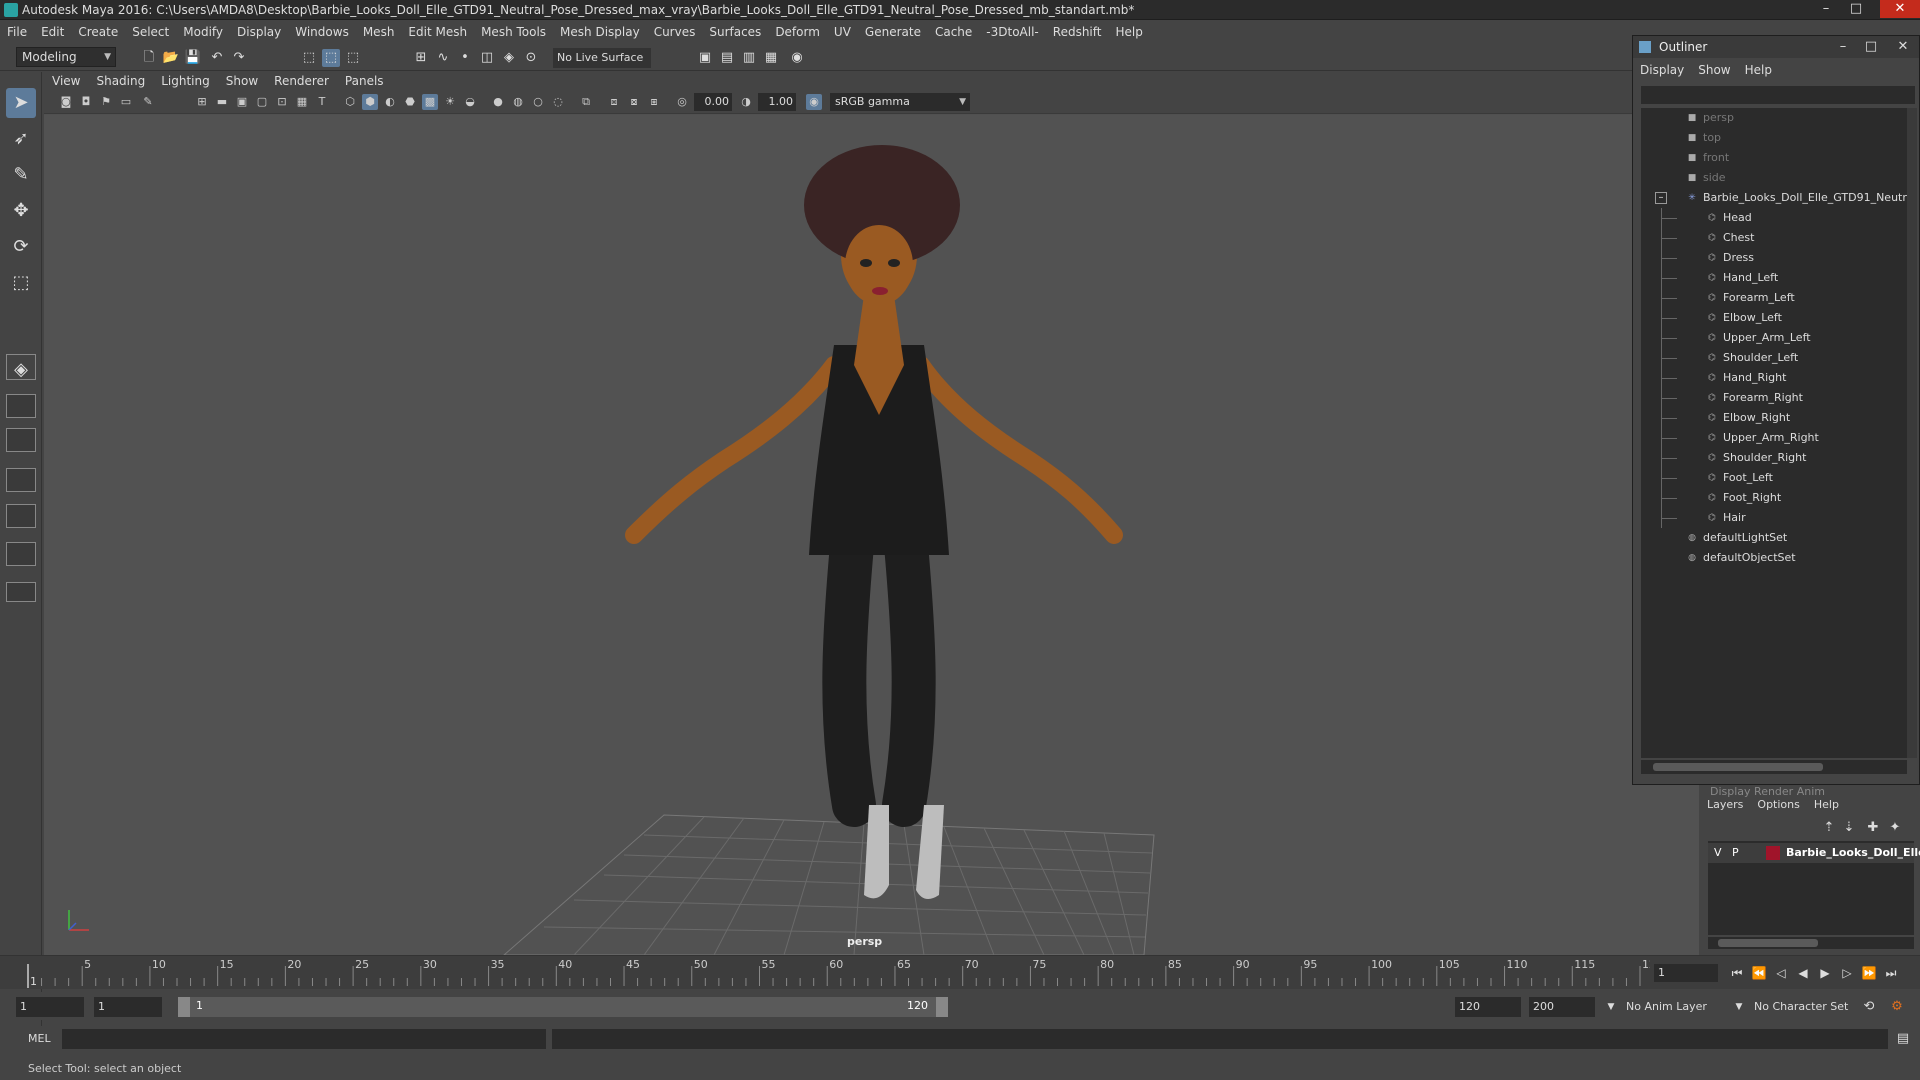 The width and height of the screenshot is (1920, 1080). What do you see at coordinates (1735, 853) in the screenshot?
I see `layer-playback-toggle: P` at bounding box center [1735, 853].